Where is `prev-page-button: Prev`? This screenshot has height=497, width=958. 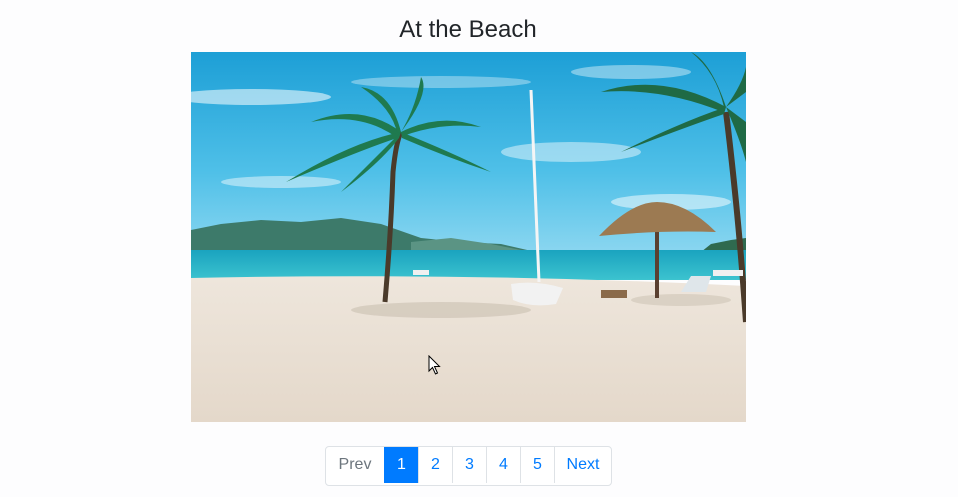
prev-page-button: Prev is located at coordinates (355, 465).